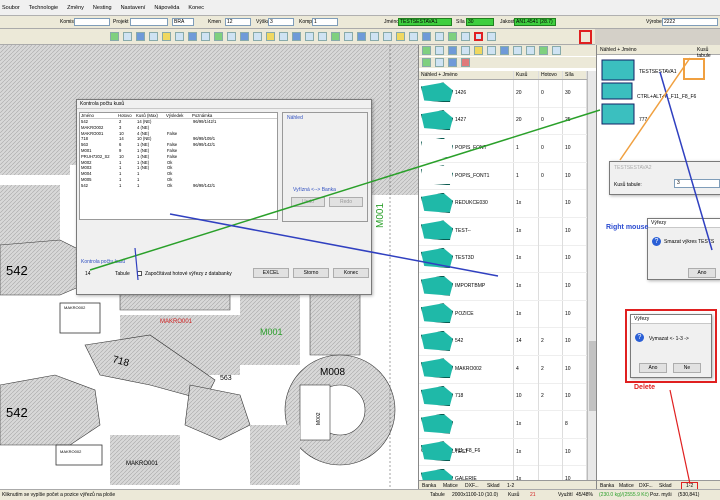  I want to click on delete-annotation: Delete, so click(645, 387).